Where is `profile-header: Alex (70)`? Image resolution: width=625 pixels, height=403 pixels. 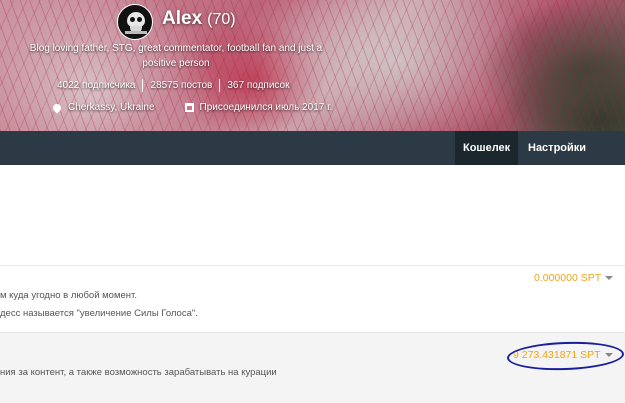 profile-header: Alex (70) is located at coordinates (199, 19).